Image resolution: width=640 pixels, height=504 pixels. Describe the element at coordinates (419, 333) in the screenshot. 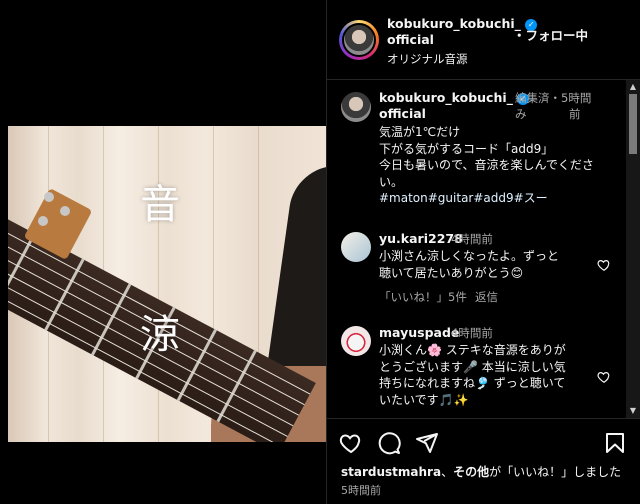

I see `comment-username: mayuspade` at that location.